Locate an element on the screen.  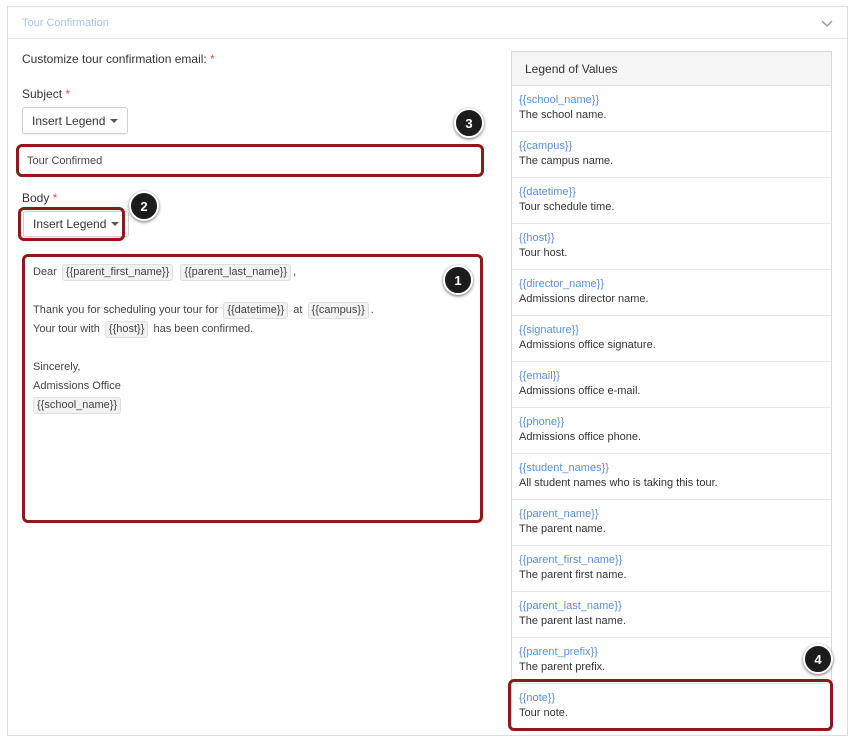
legend-item-desc: Admissions office phone. is located at coordinates (580, 437).